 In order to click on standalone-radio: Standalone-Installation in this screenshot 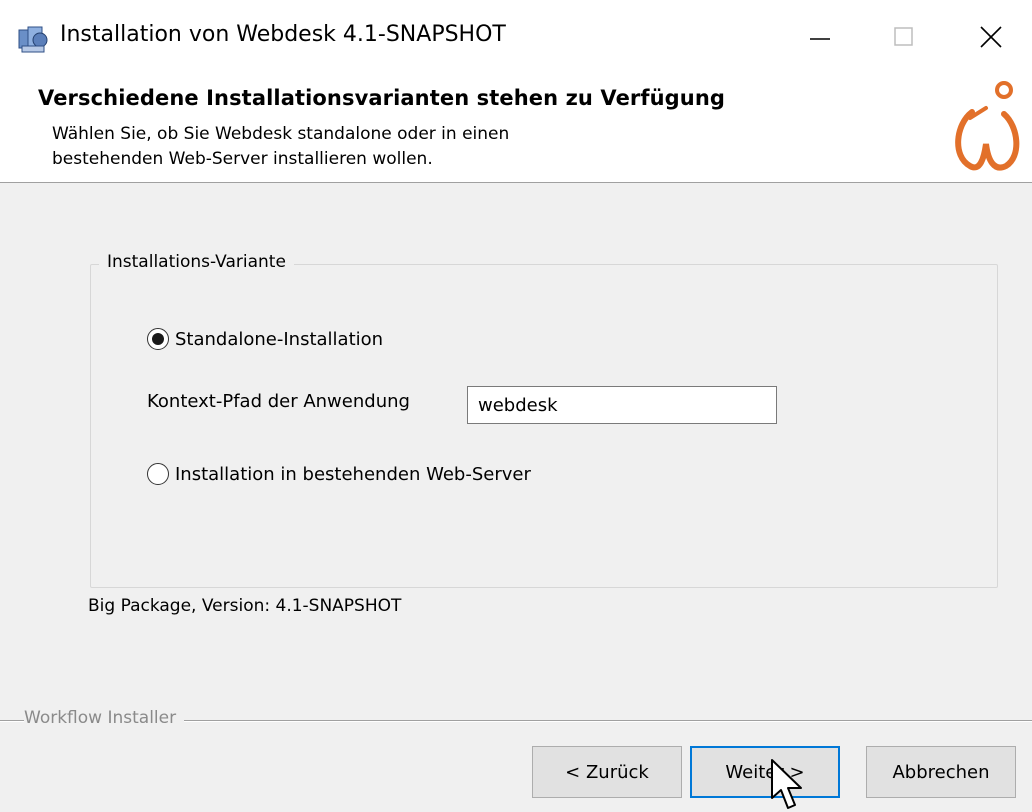, I will do `click(265, 339)`.